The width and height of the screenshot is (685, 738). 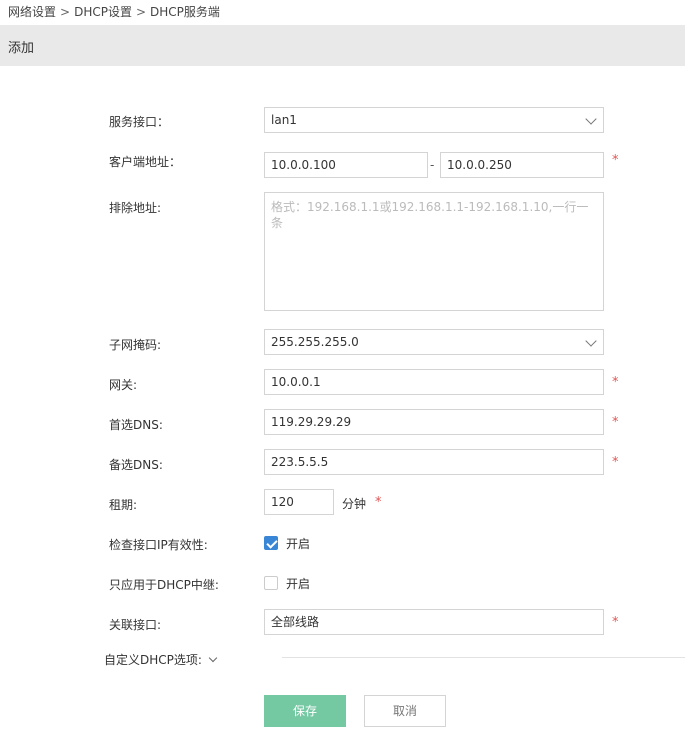 What do you see at coordinates (103, 12) in the screenshot?
I see `breadcrumb-dhcp-settings: DHCP设置` at bounding box center [103, 12].